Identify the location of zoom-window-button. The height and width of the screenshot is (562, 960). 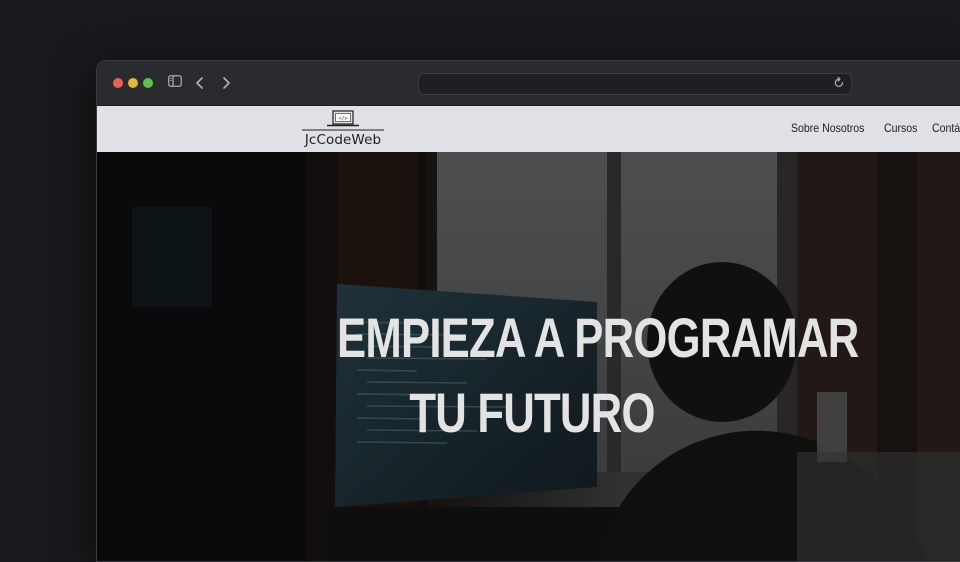
(148, 83).